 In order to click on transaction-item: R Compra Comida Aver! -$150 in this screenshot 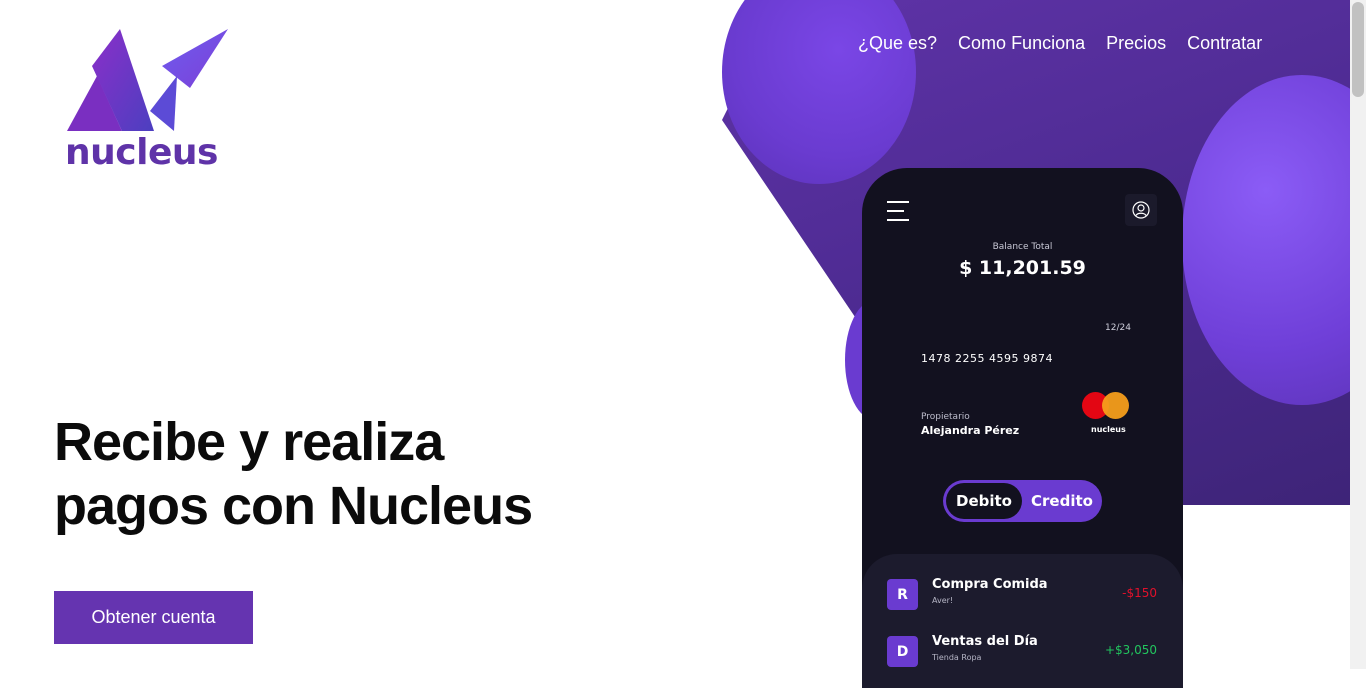, I will do `click(1027, 595)`.